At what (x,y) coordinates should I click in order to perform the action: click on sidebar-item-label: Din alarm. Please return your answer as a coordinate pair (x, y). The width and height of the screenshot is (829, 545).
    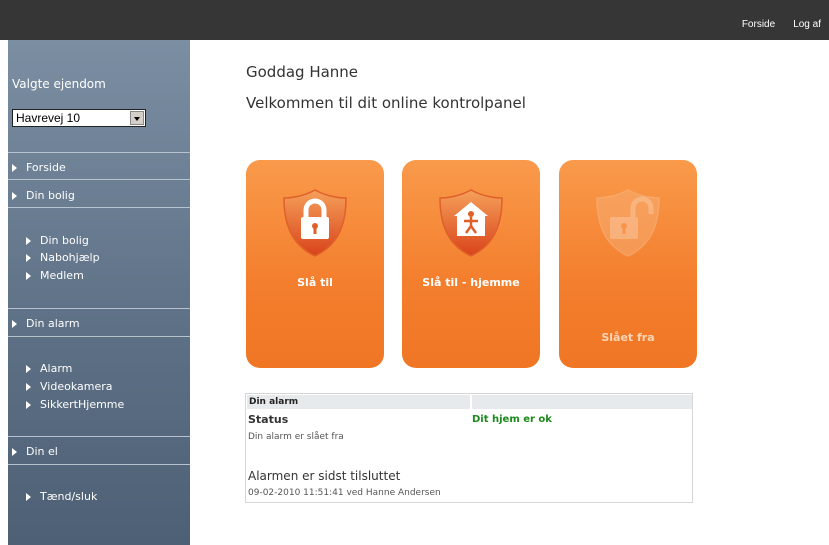
    Looking at the image, I should click on (53, 323).